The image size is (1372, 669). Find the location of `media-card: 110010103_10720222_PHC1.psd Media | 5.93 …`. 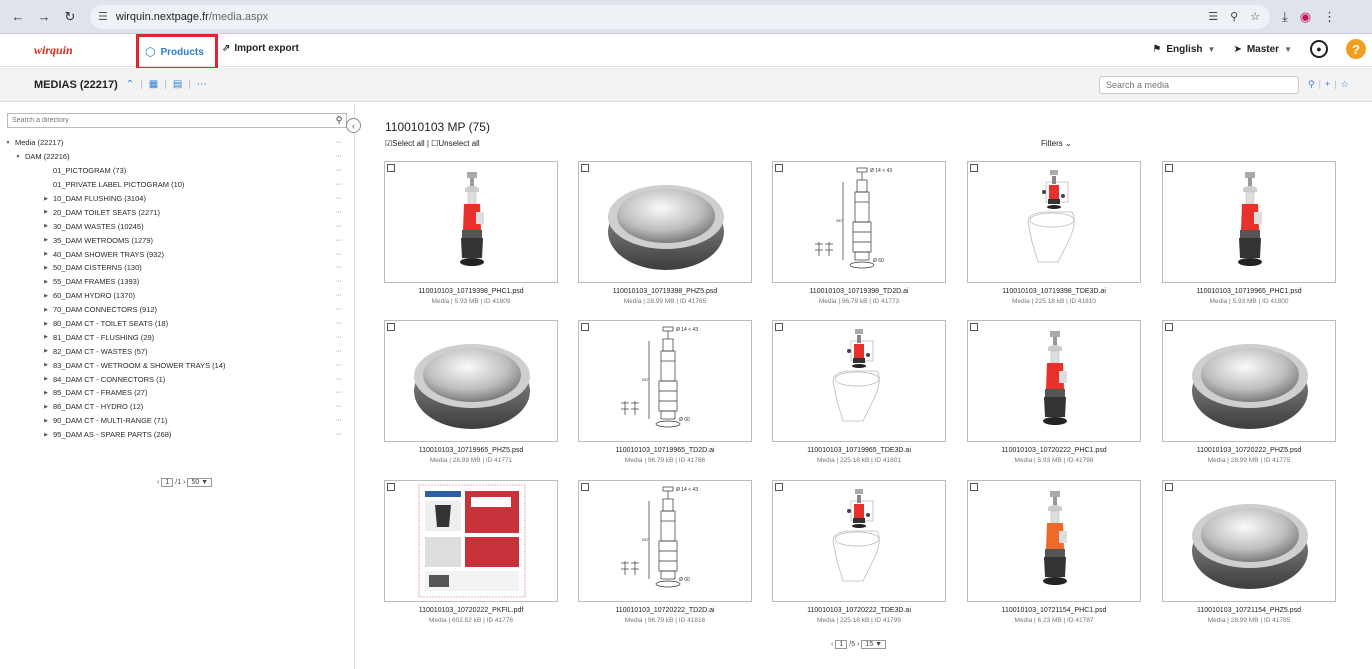

media-card: 110010103_10720222_PHC1.psd Media | 5.93 … is located at coordinates (1054, 399).